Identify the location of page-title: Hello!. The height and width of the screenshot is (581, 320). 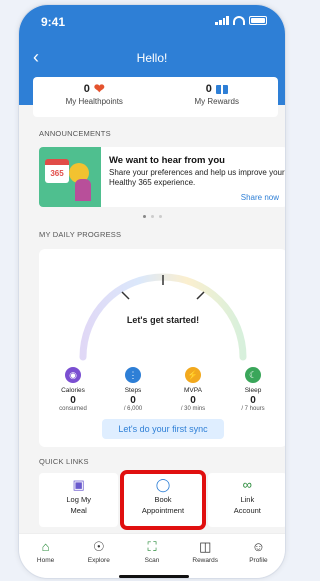
(152, 58).